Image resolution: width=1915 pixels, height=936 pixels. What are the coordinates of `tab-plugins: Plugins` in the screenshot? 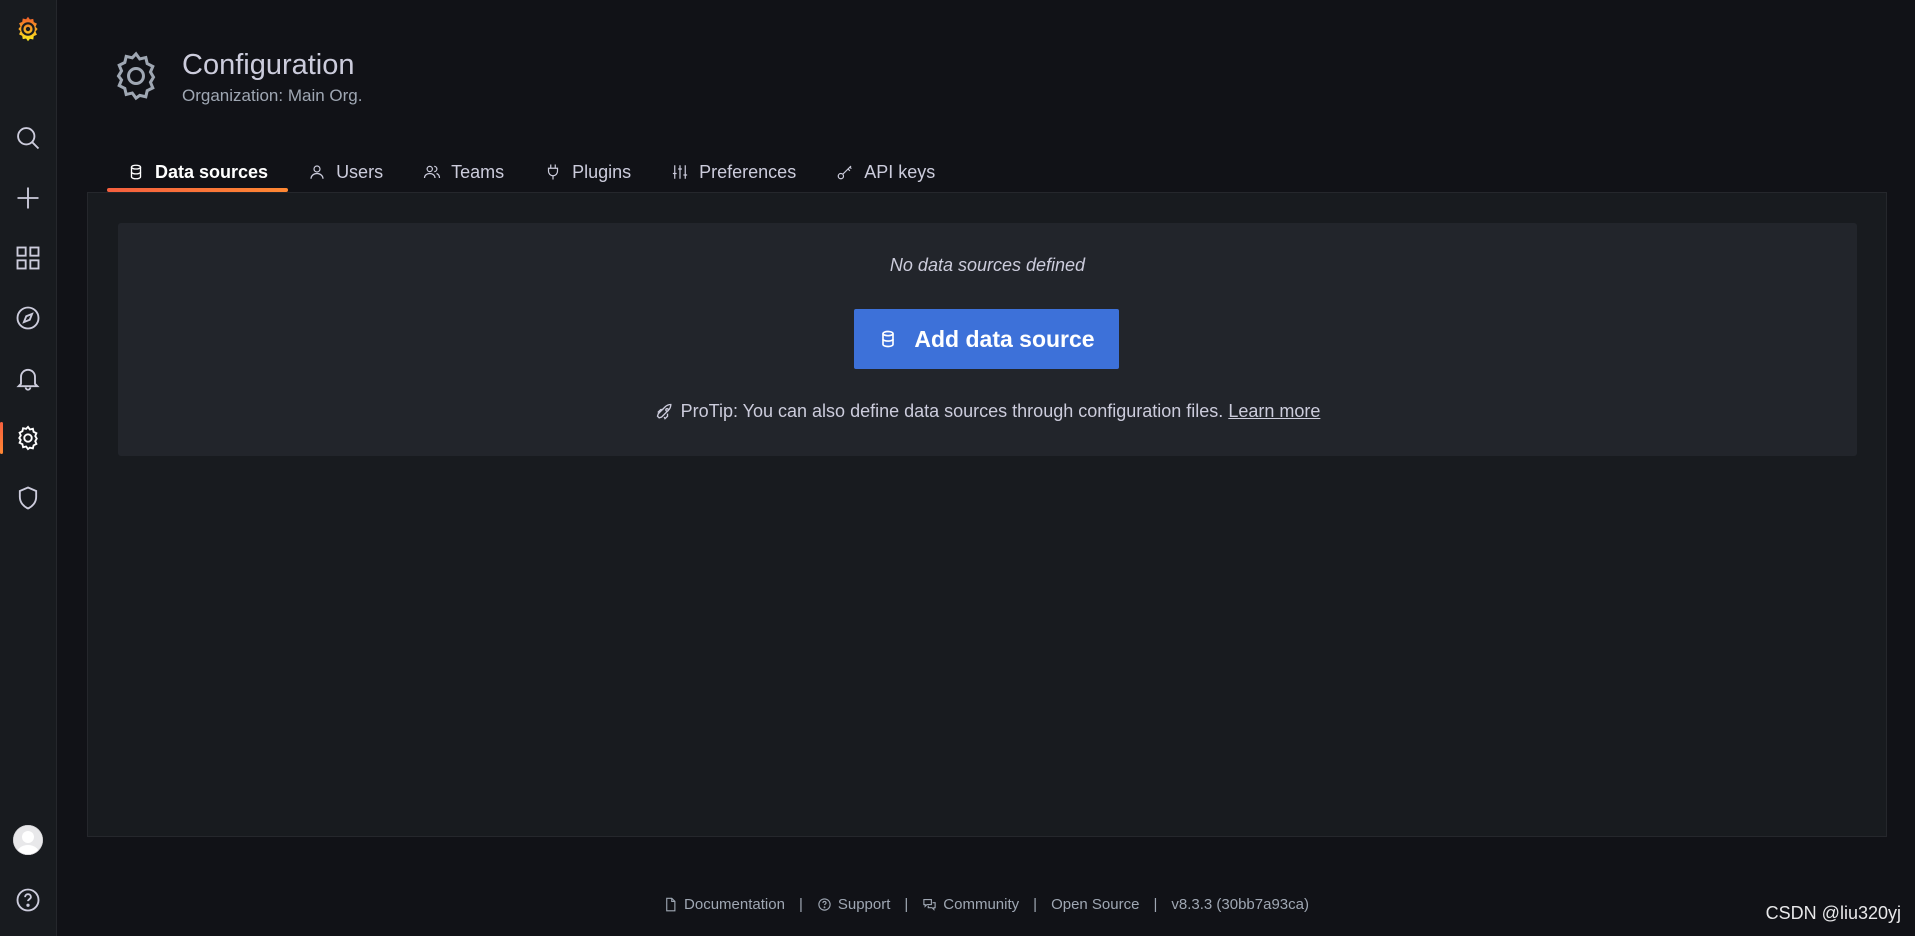 It's located at (587, 172).